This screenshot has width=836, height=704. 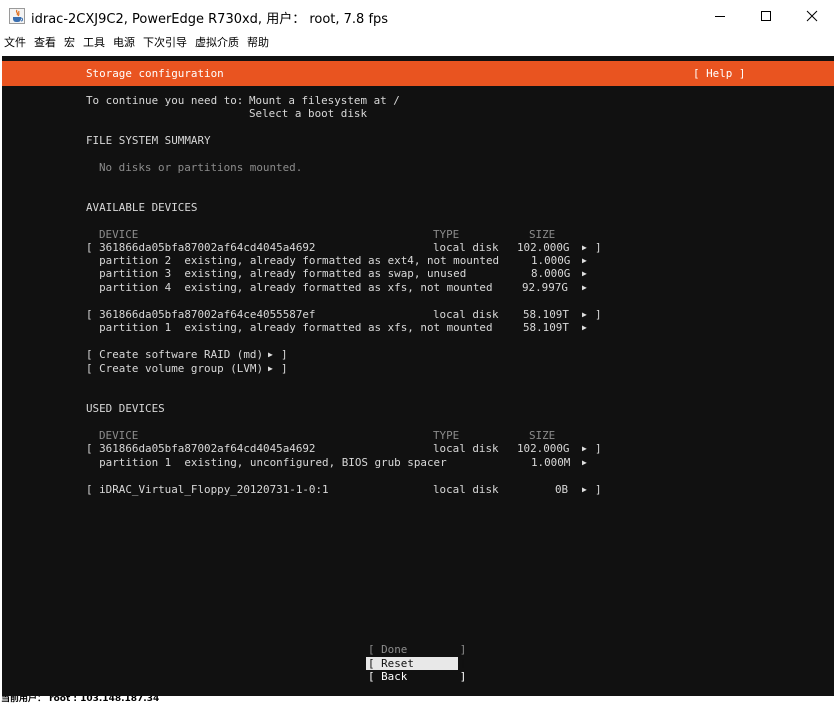 What do you see at coordinates (545, 287) in the screenshot?
I see `device-size: 92.997G` at bounding box center [545, 287].